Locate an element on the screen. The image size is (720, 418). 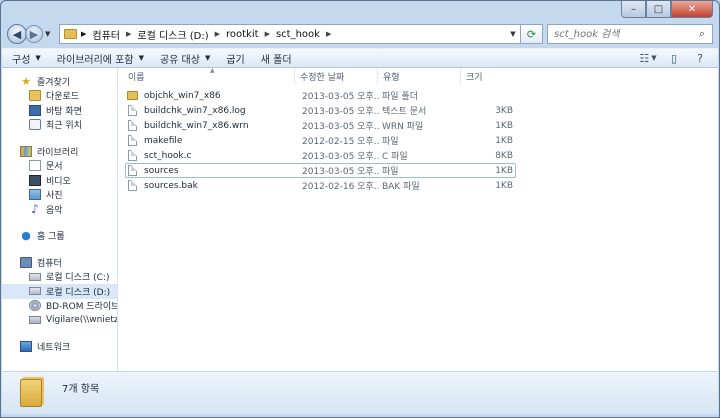
breadcrumb-item-computer: 컴퓨터 is located at coordinates (106, 34).